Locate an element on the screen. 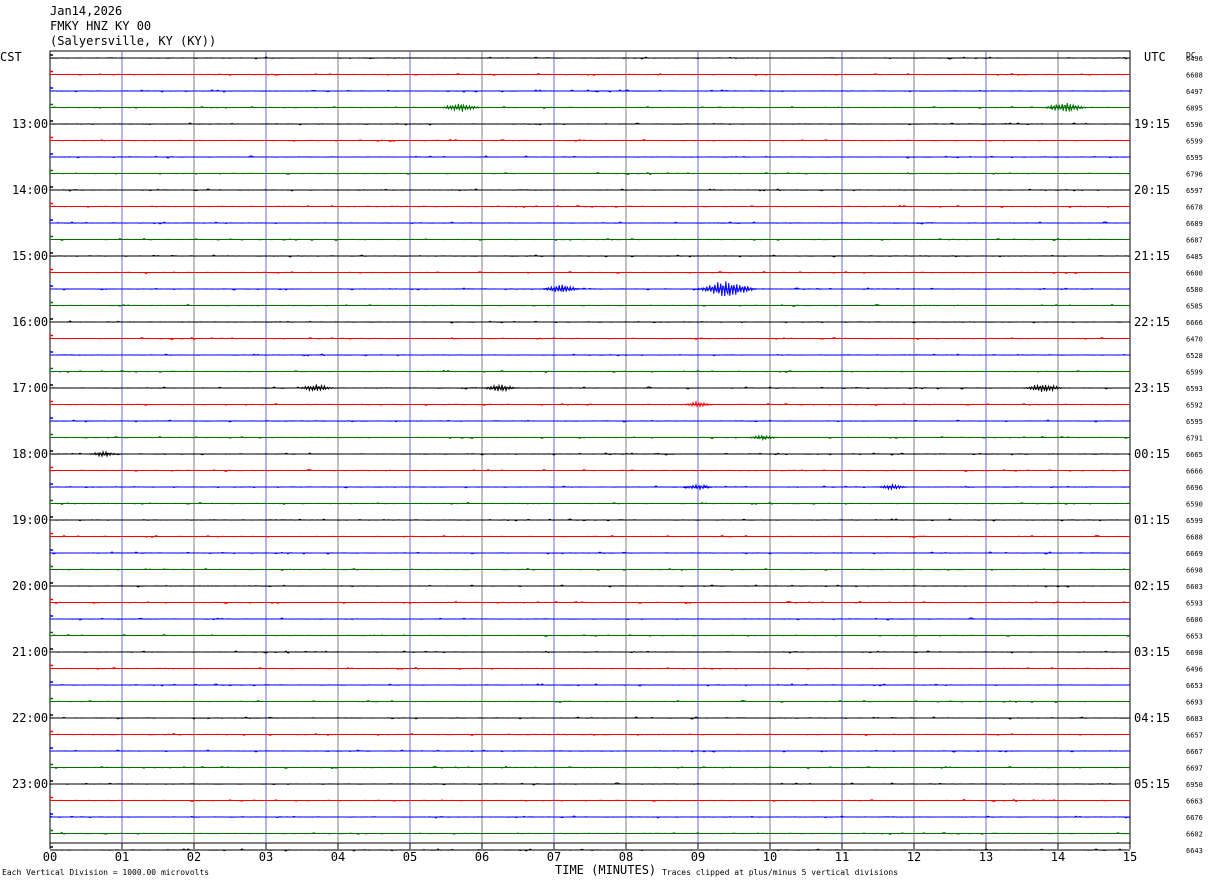 The image size is (1210, 886). dc-value: 6497 is located at coordinates (1194, 92).